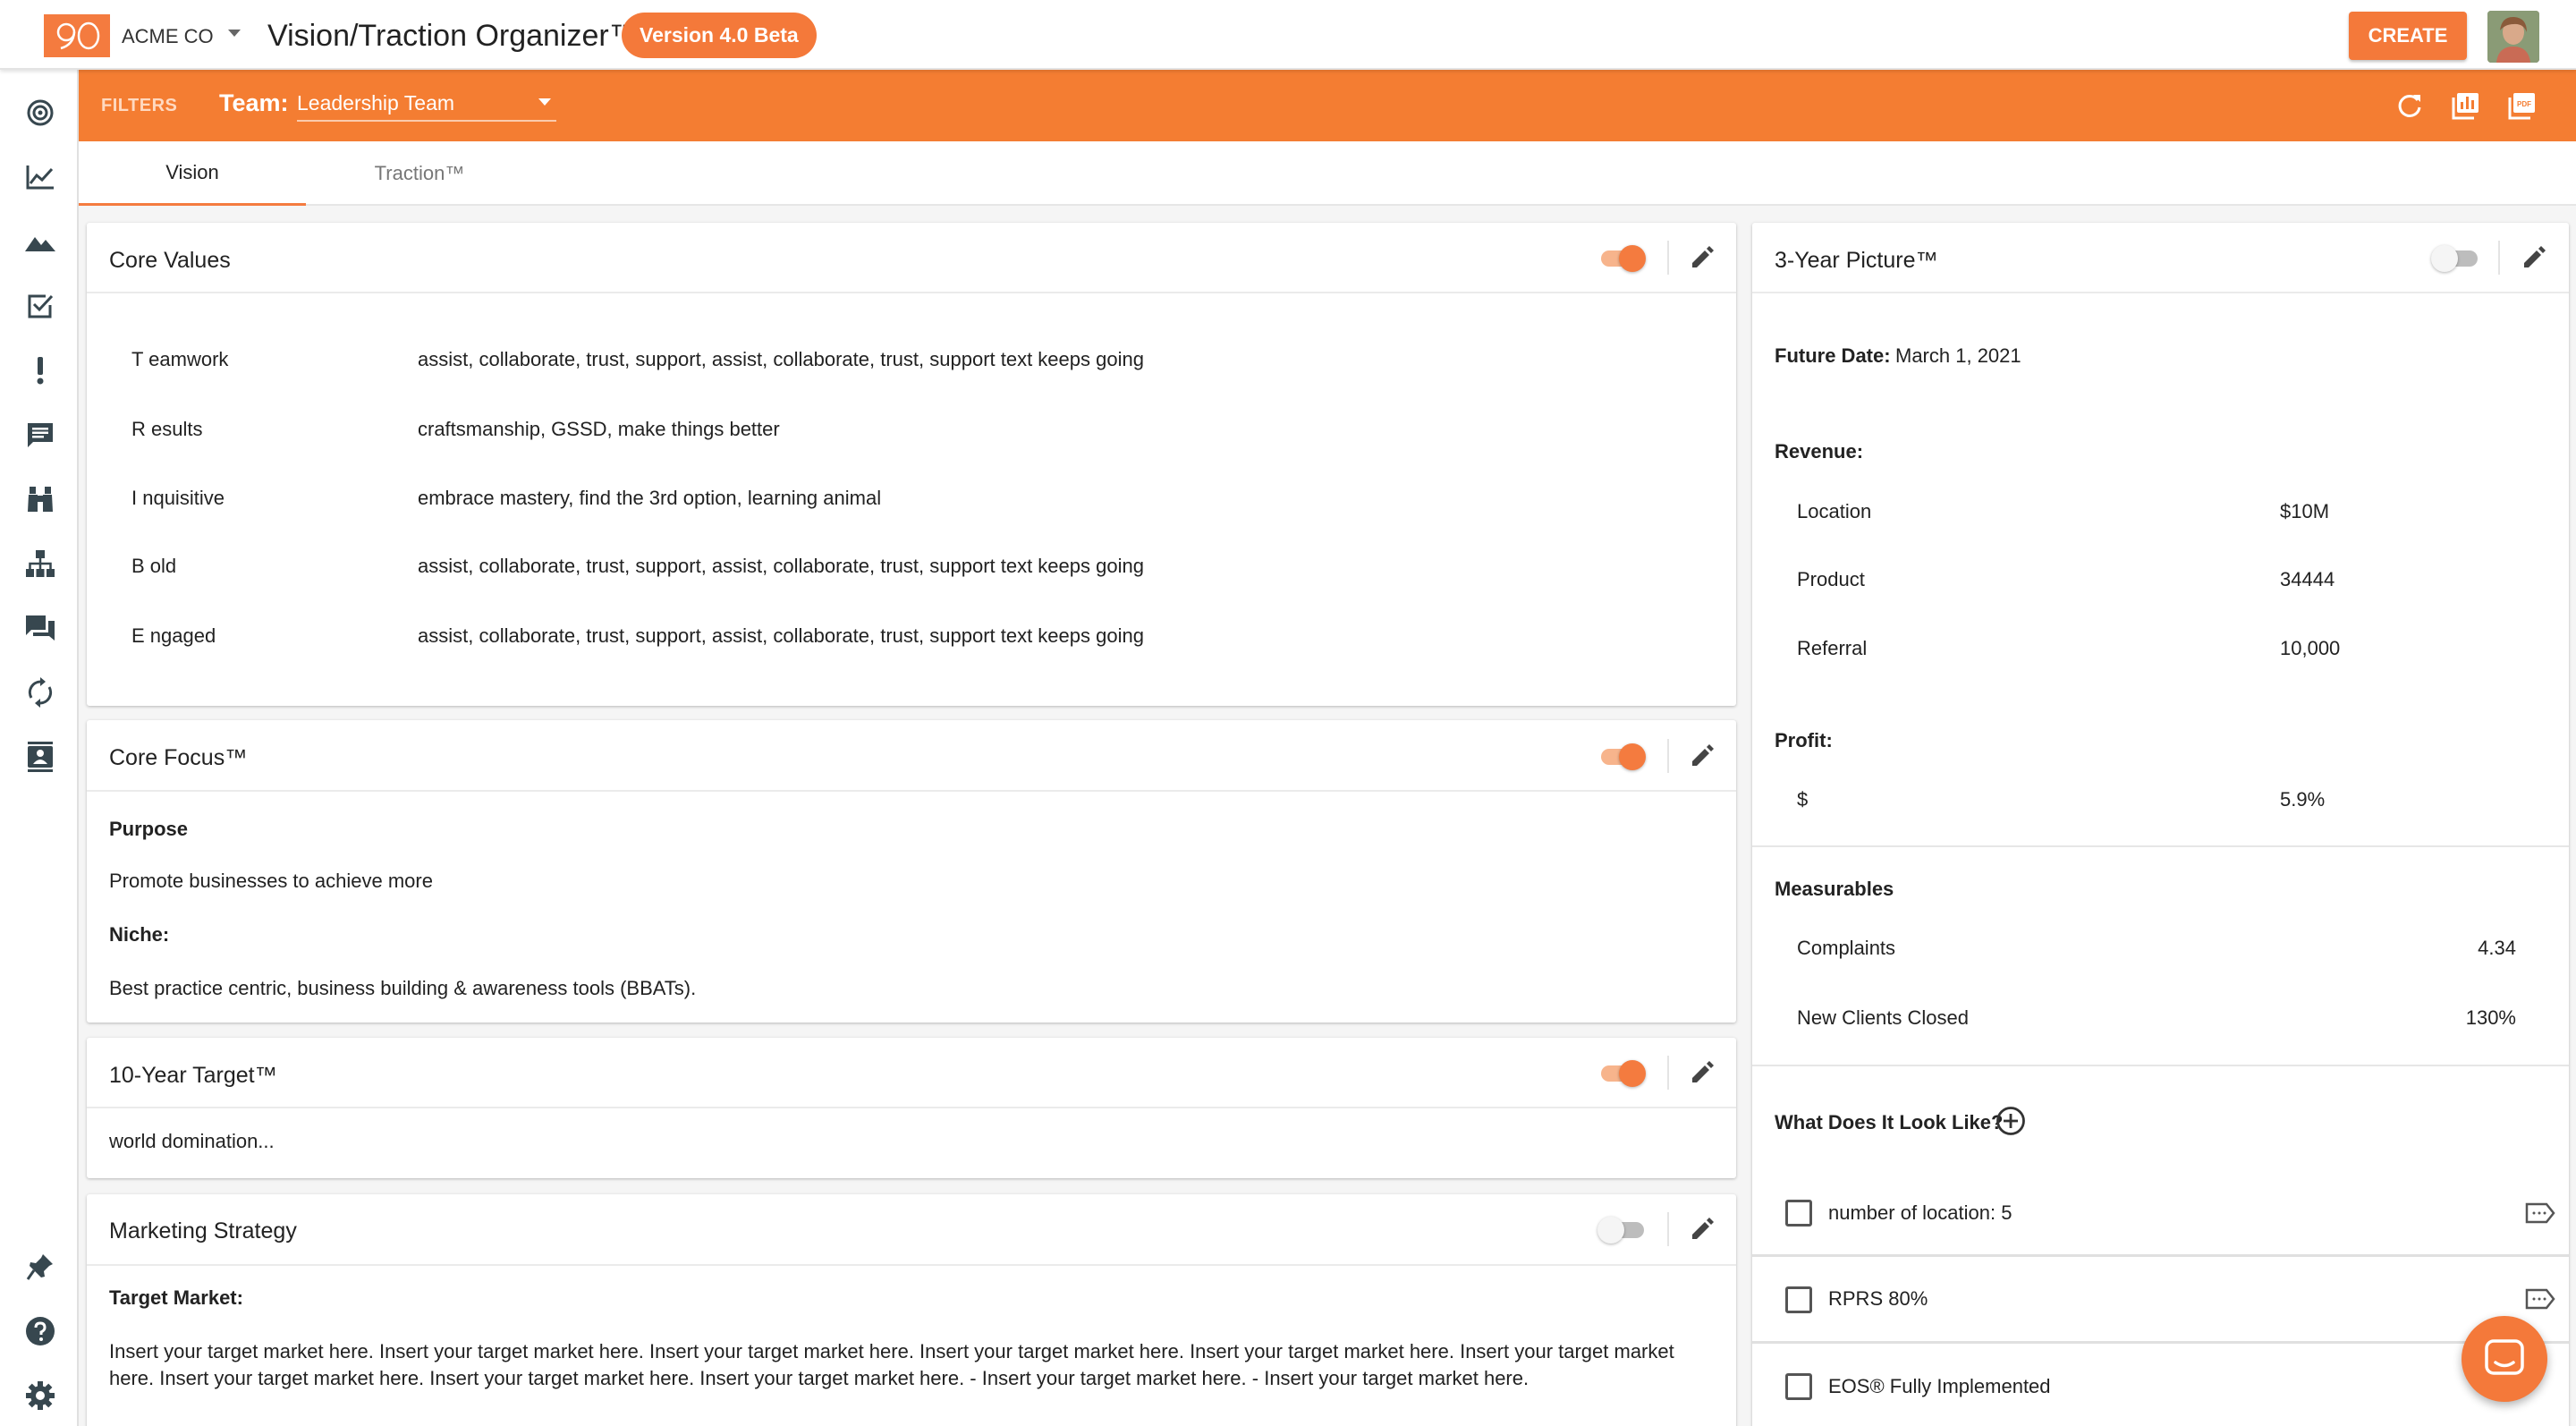  I want to click on measurable-value: 130%, so click(2490, 1017).